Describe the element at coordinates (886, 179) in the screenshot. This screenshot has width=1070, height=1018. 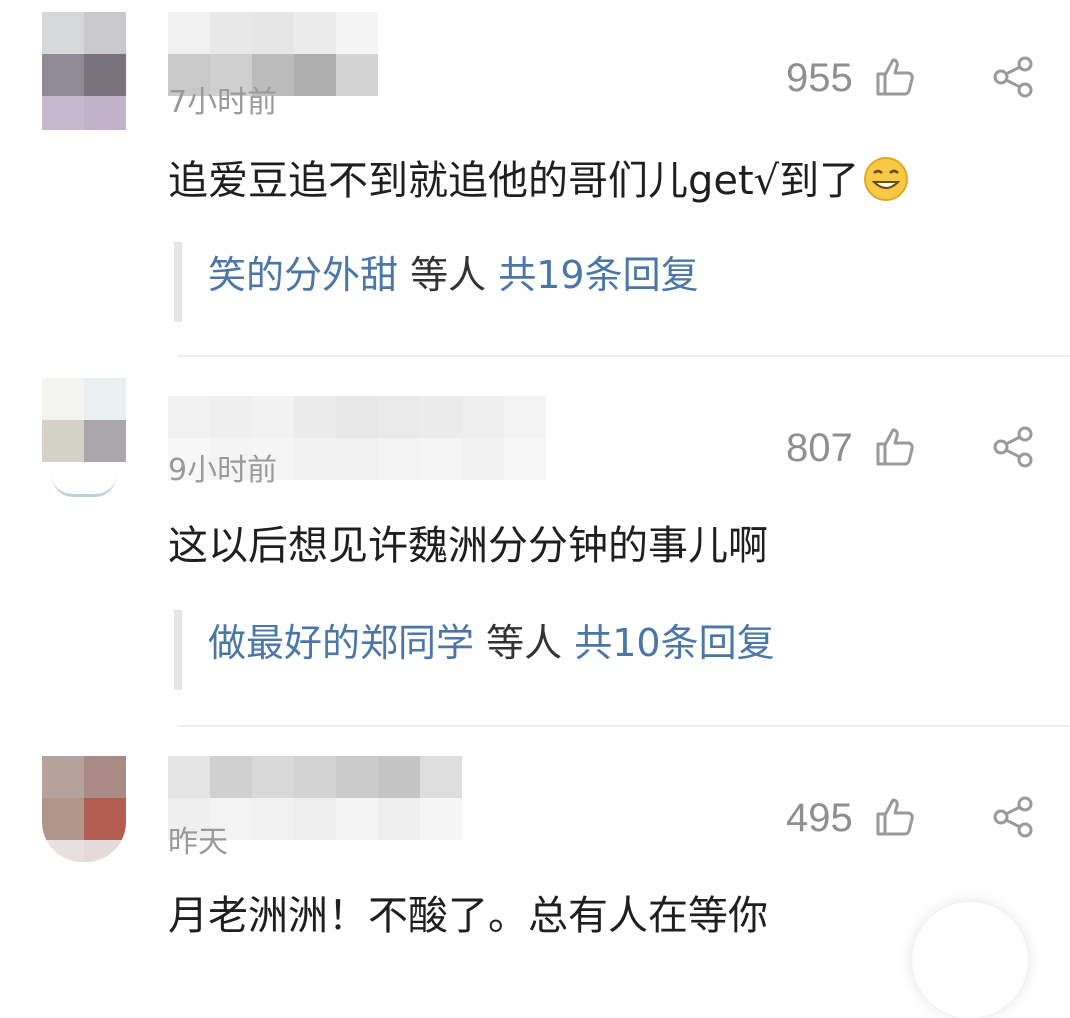
I see `smirk-grin-emoji-icon` at that location.